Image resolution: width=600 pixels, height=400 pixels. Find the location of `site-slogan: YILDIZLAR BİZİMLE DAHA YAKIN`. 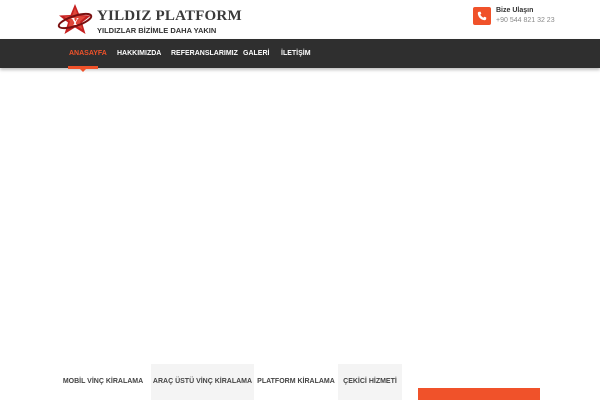

site-slogan: YILDIZLAR BİZİMLE DAHA YAKIN is located at coordinates (157, 30).